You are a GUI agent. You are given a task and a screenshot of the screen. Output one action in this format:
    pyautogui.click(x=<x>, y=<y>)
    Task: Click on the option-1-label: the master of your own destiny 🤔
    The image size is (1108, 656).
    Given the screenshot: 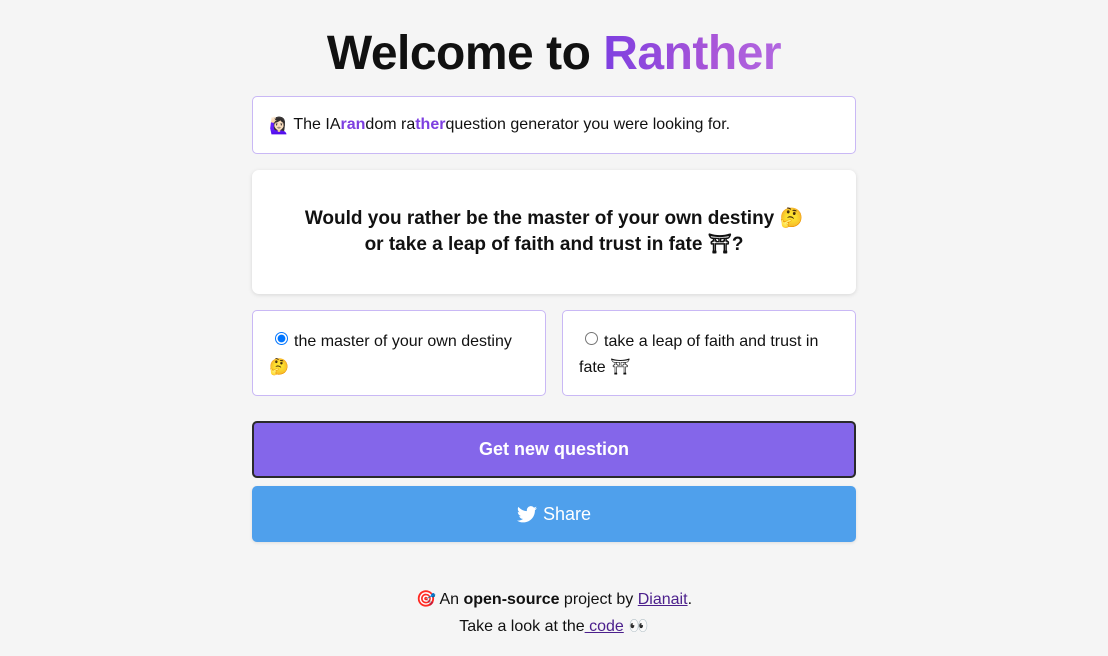 What is the action you would take?
    pyautogui.click(x=390, y=354)
    